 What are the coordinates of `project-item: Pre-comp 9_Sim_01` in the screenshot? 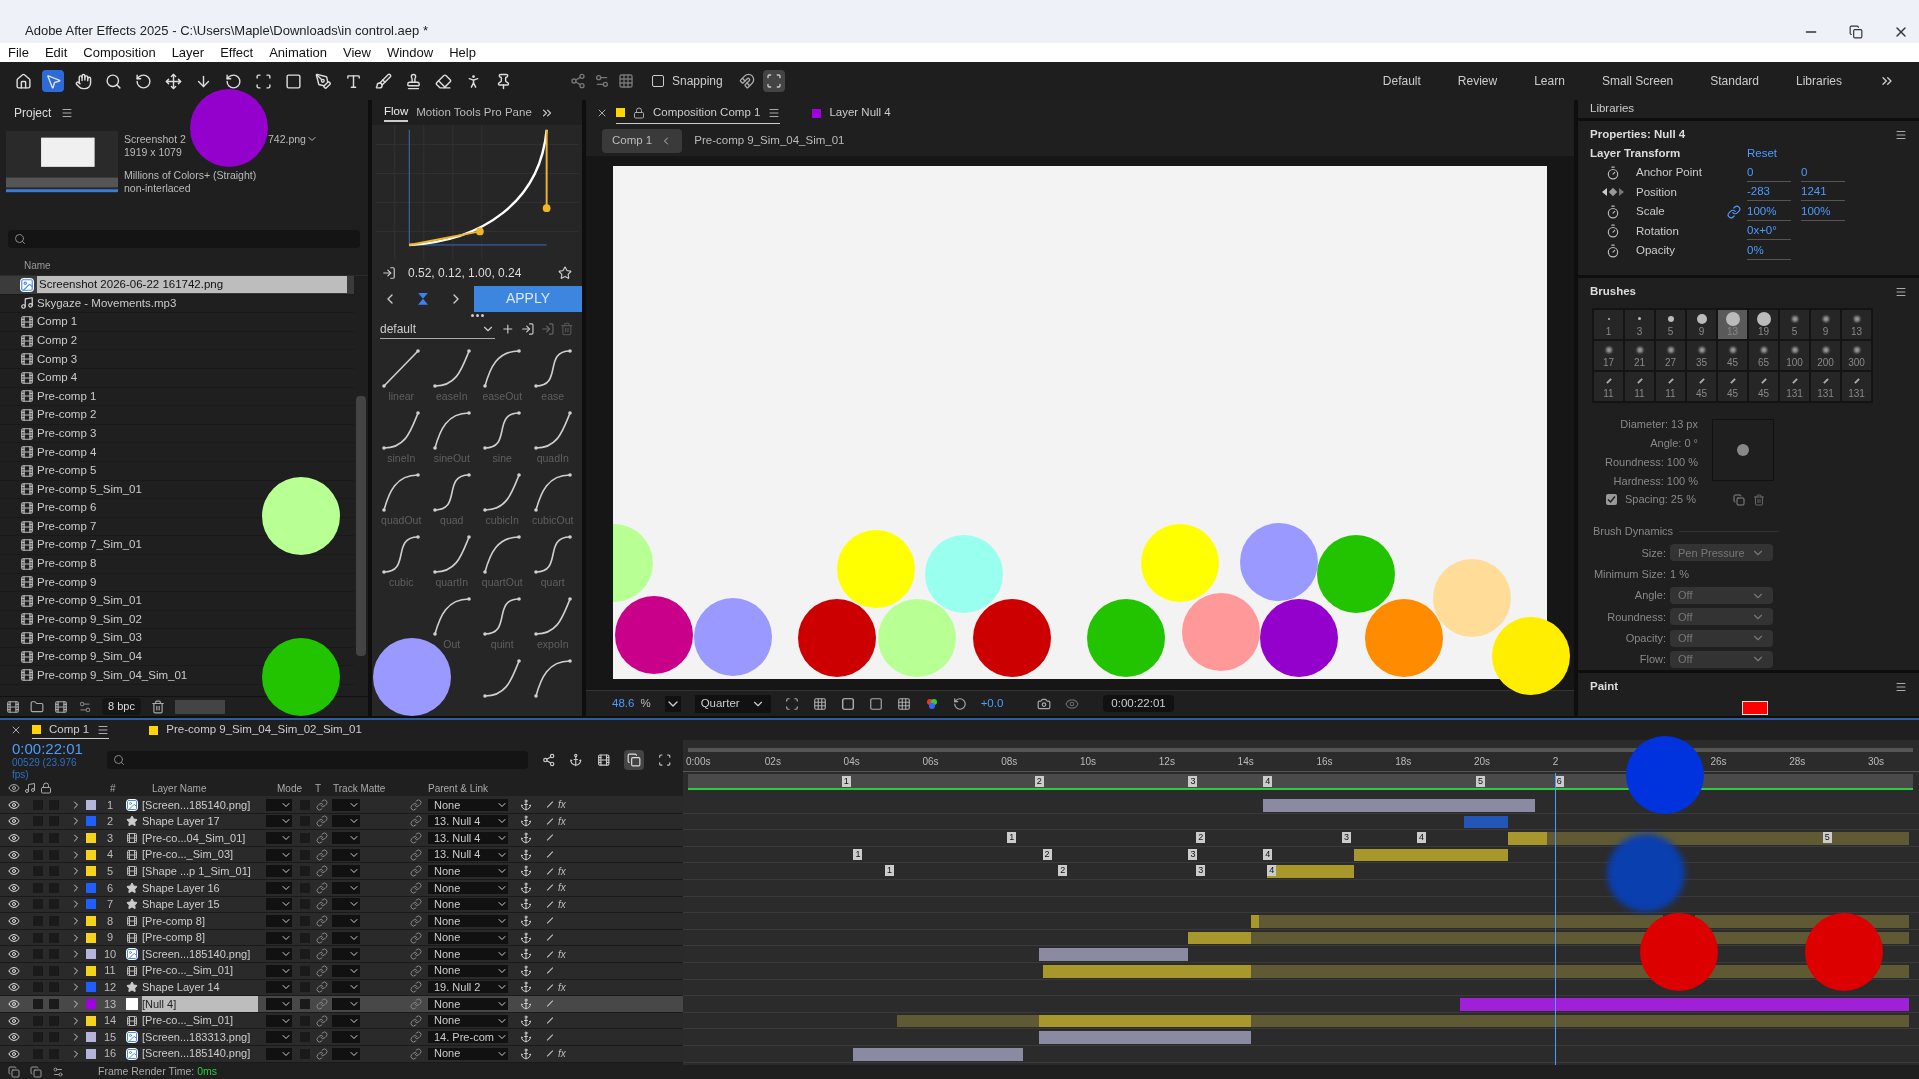 It's located at (177, 601).